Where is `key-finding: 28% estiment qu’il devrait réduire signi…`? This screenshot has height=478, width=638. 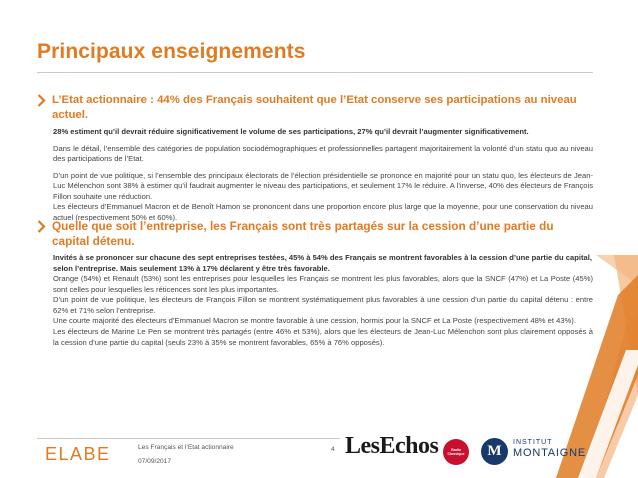 key-finding: 28% estiment qu’il devrait réduire signi… is located at coordinates (291, 131).